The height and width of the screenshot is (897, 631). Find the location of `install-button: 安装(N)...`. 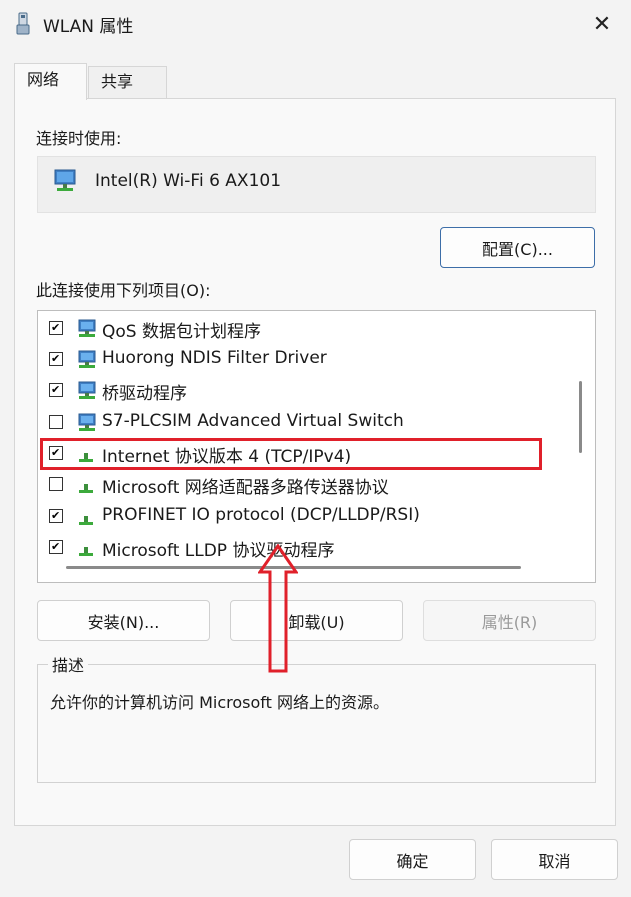

install-button: 安装(N)... is located at coordinates (123, 620).